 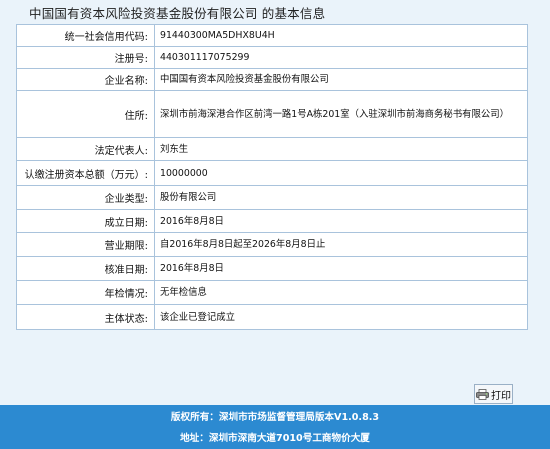 What do you see at coordinates (85, 149) in the screenshot?
I see `legal-representative-label: 法定代表人:` at bounding box center [85, 149].